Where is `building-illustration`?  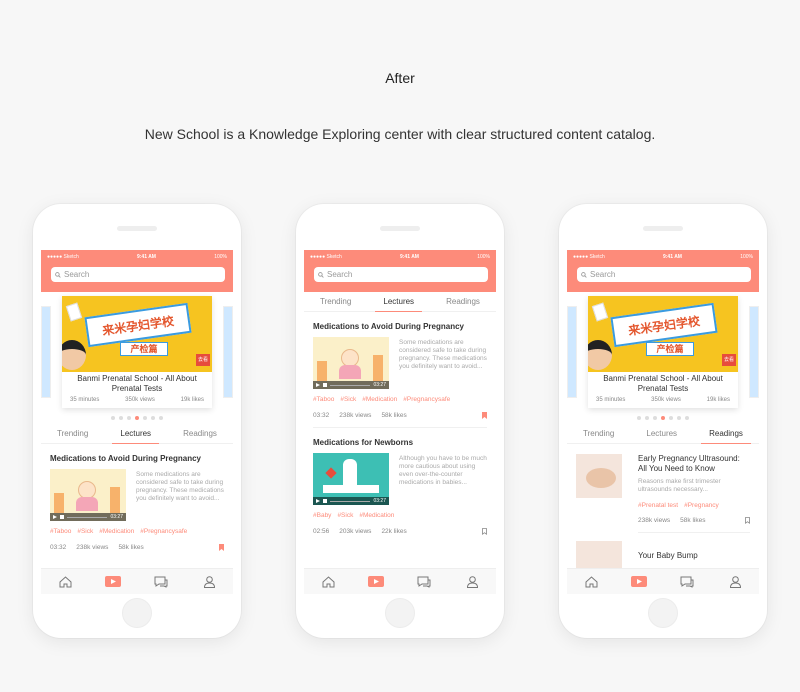 building-illustration is located at coordinates (378, 368).